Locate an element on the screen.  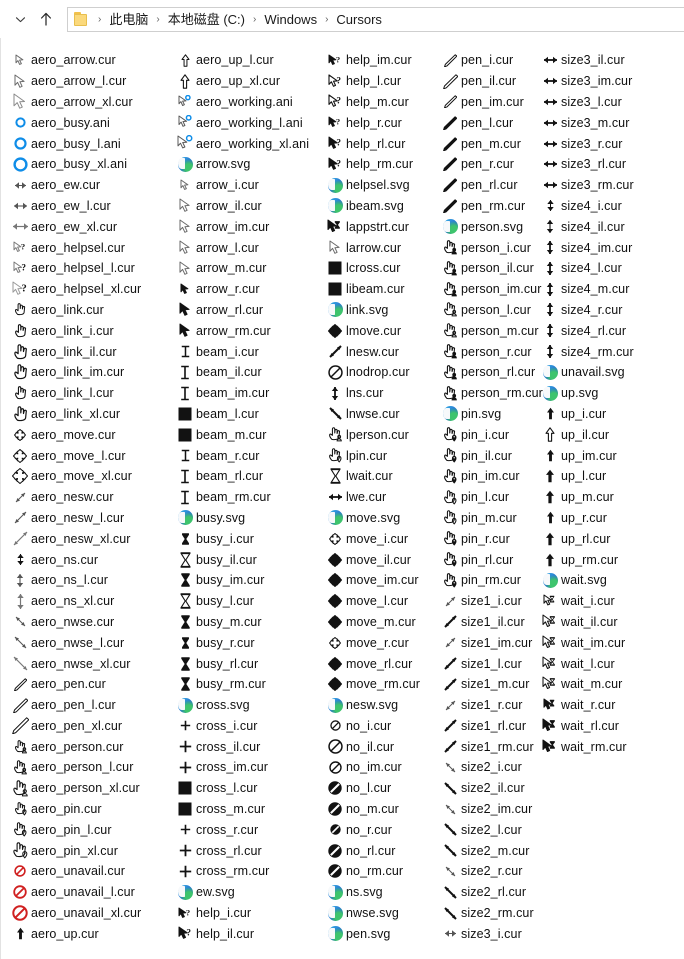
file-item: up_rm.cur is located at coordinates (609, 559).